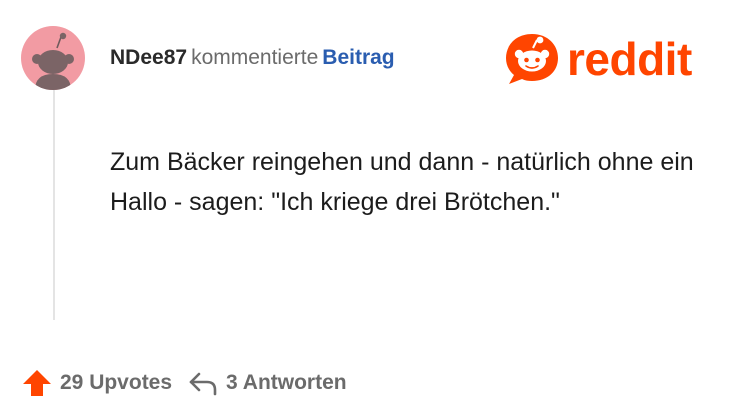  Describe the element at coordinates (286, 383) in the screenshot. I see `reply-count: 3 Antworten` at that location.